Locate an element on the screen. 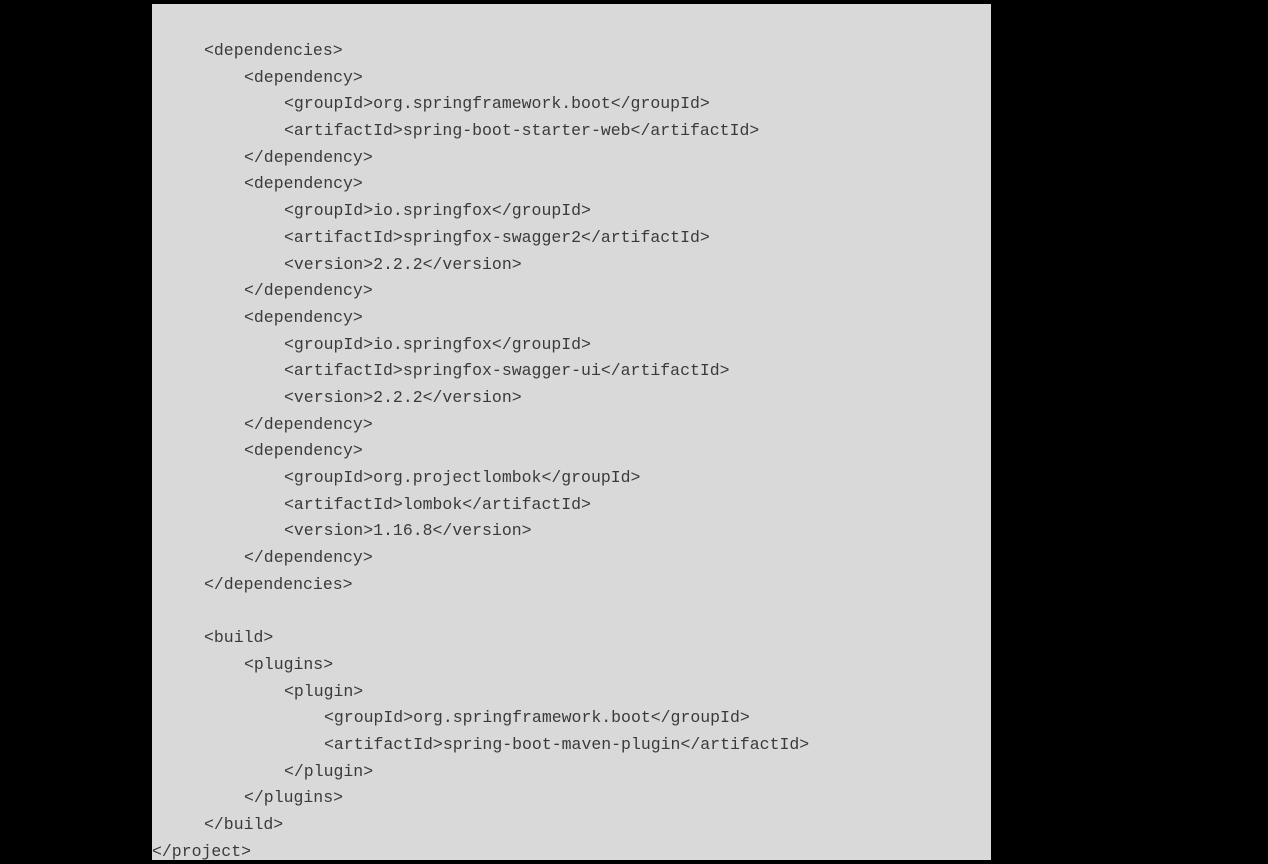 This screenshot has height=864, width=1268. code-line: <artifactId>lombok</artifactId> is located at coordinates (437, 504).